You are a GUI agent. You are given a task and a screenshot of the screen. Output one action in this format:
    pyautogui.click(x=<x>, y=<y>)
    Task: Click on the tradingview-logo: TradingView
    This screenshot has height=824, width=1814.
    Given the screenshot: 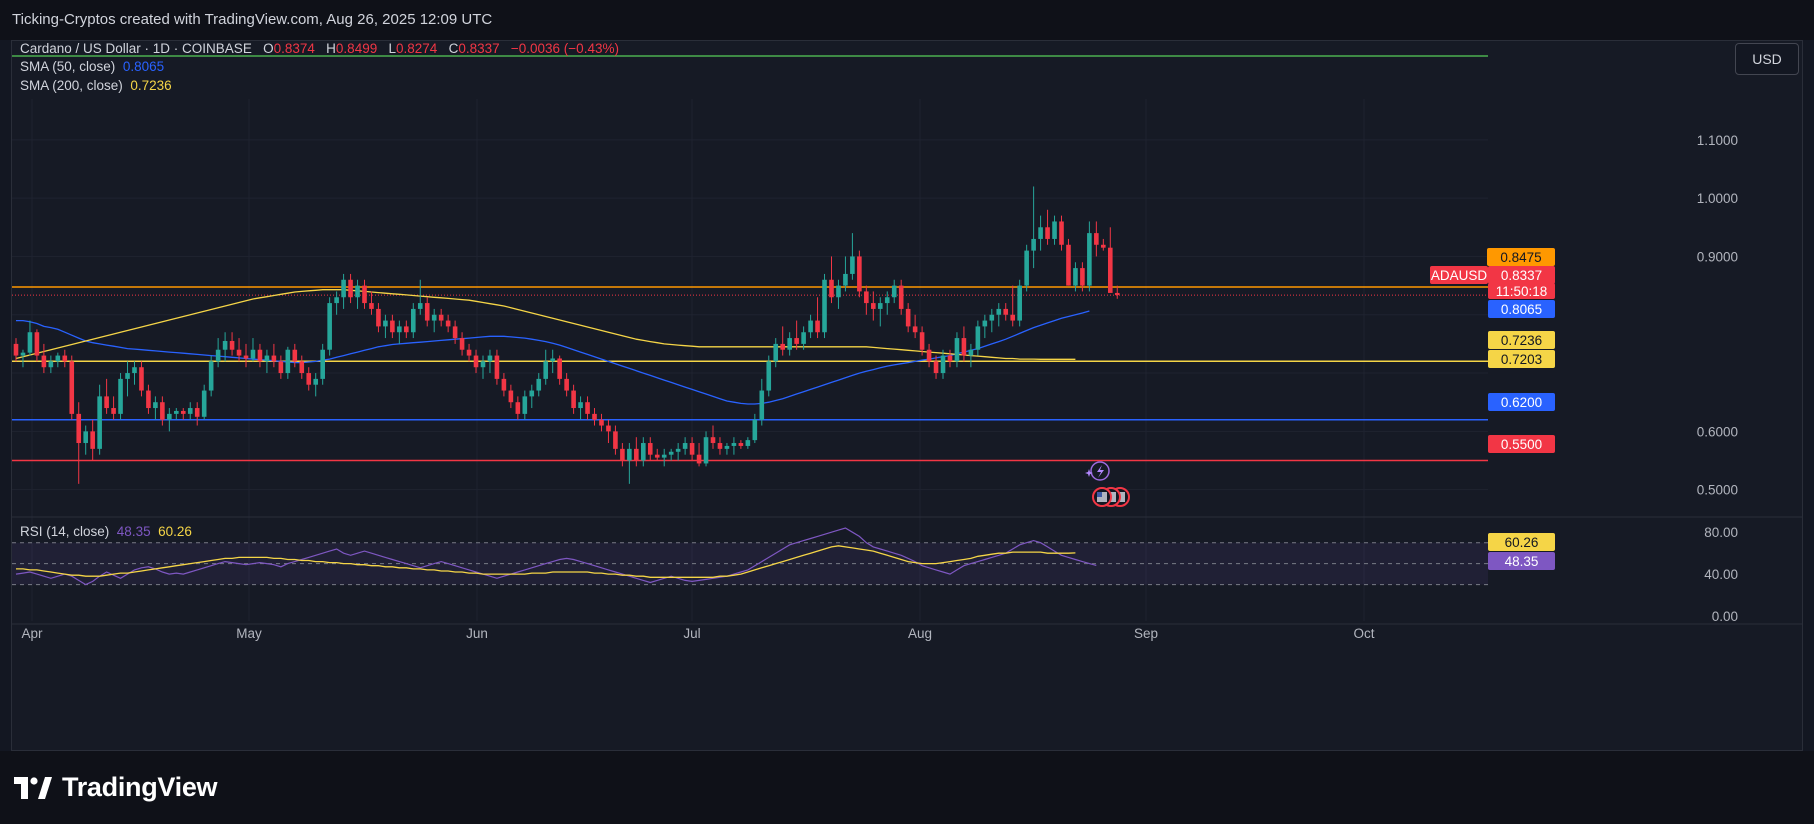 What is the action you would take?
    pyautogui.click(x=116, y=787)
    